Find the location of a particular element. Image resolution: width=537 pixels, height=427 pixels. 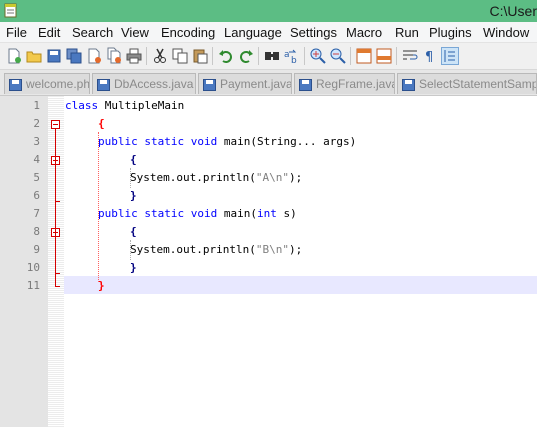

line-number: 4 is located at coordinates (36, 159).